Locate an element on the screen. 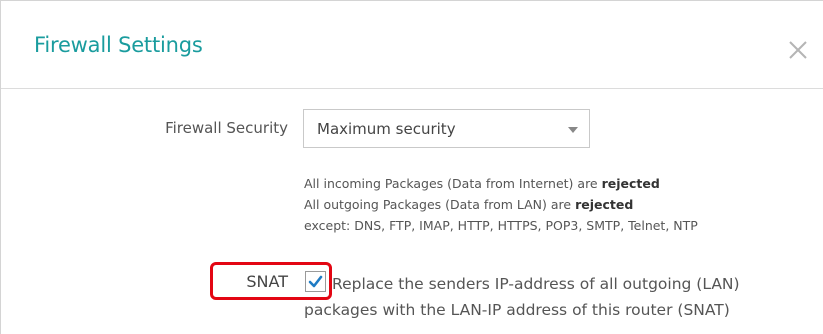  snat-label: SNAT is located at coordinates (267, 281).